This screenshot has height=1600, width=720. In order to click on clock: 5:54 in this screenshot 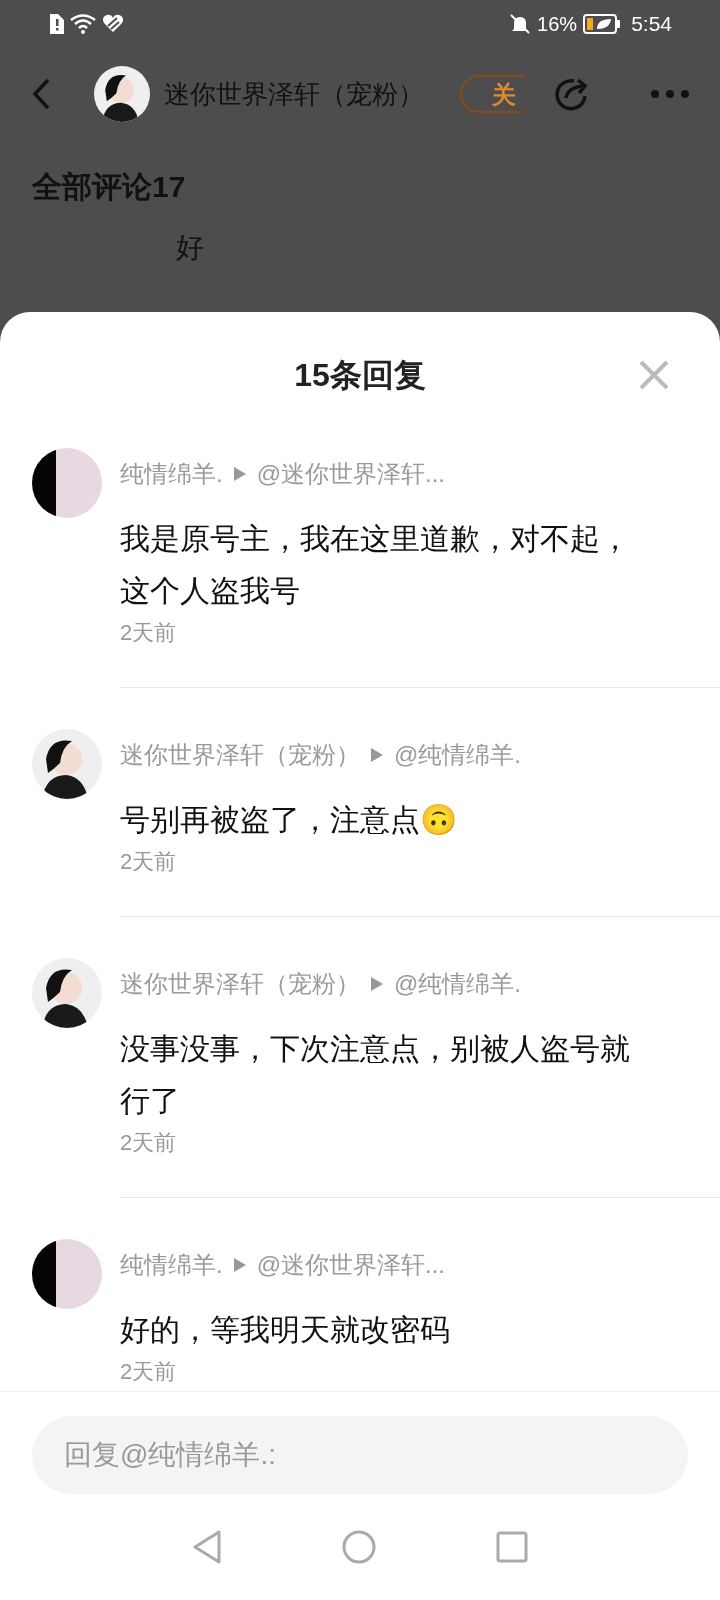, I will do `click(651, 24)`.